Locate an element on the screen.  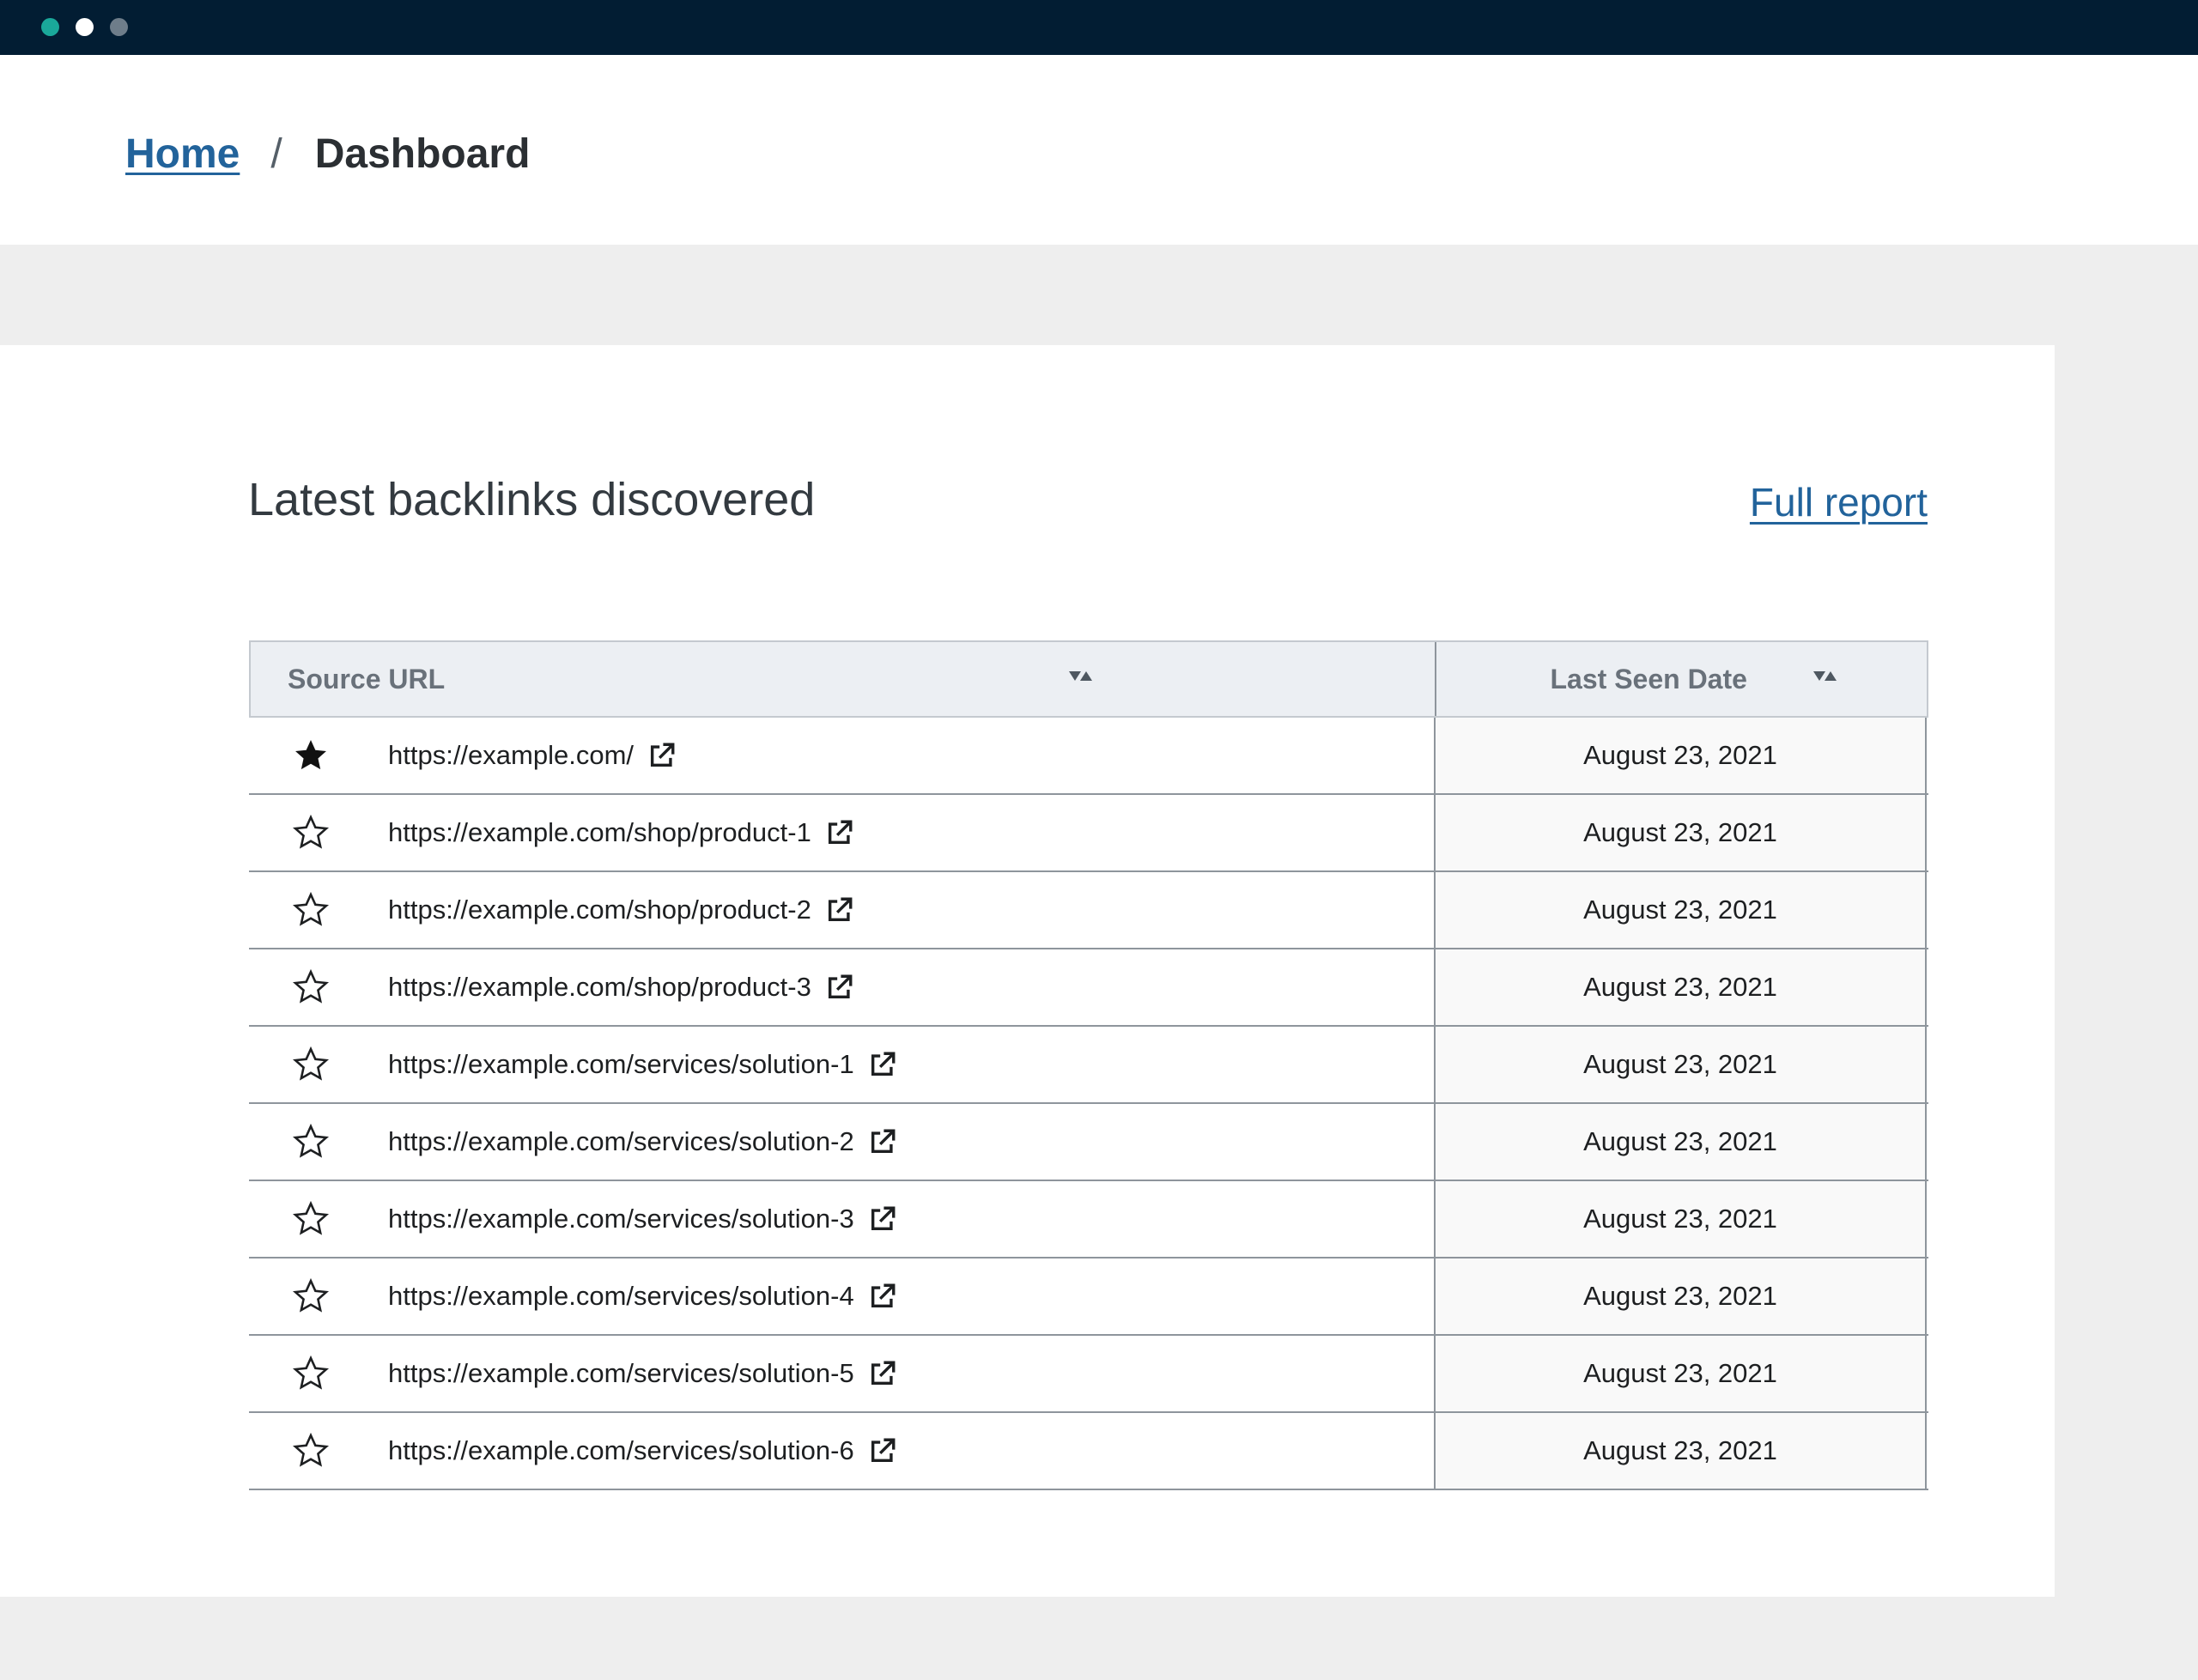
column-header-last-seen: Last Seen Date is located at coordinates (1682, 679).